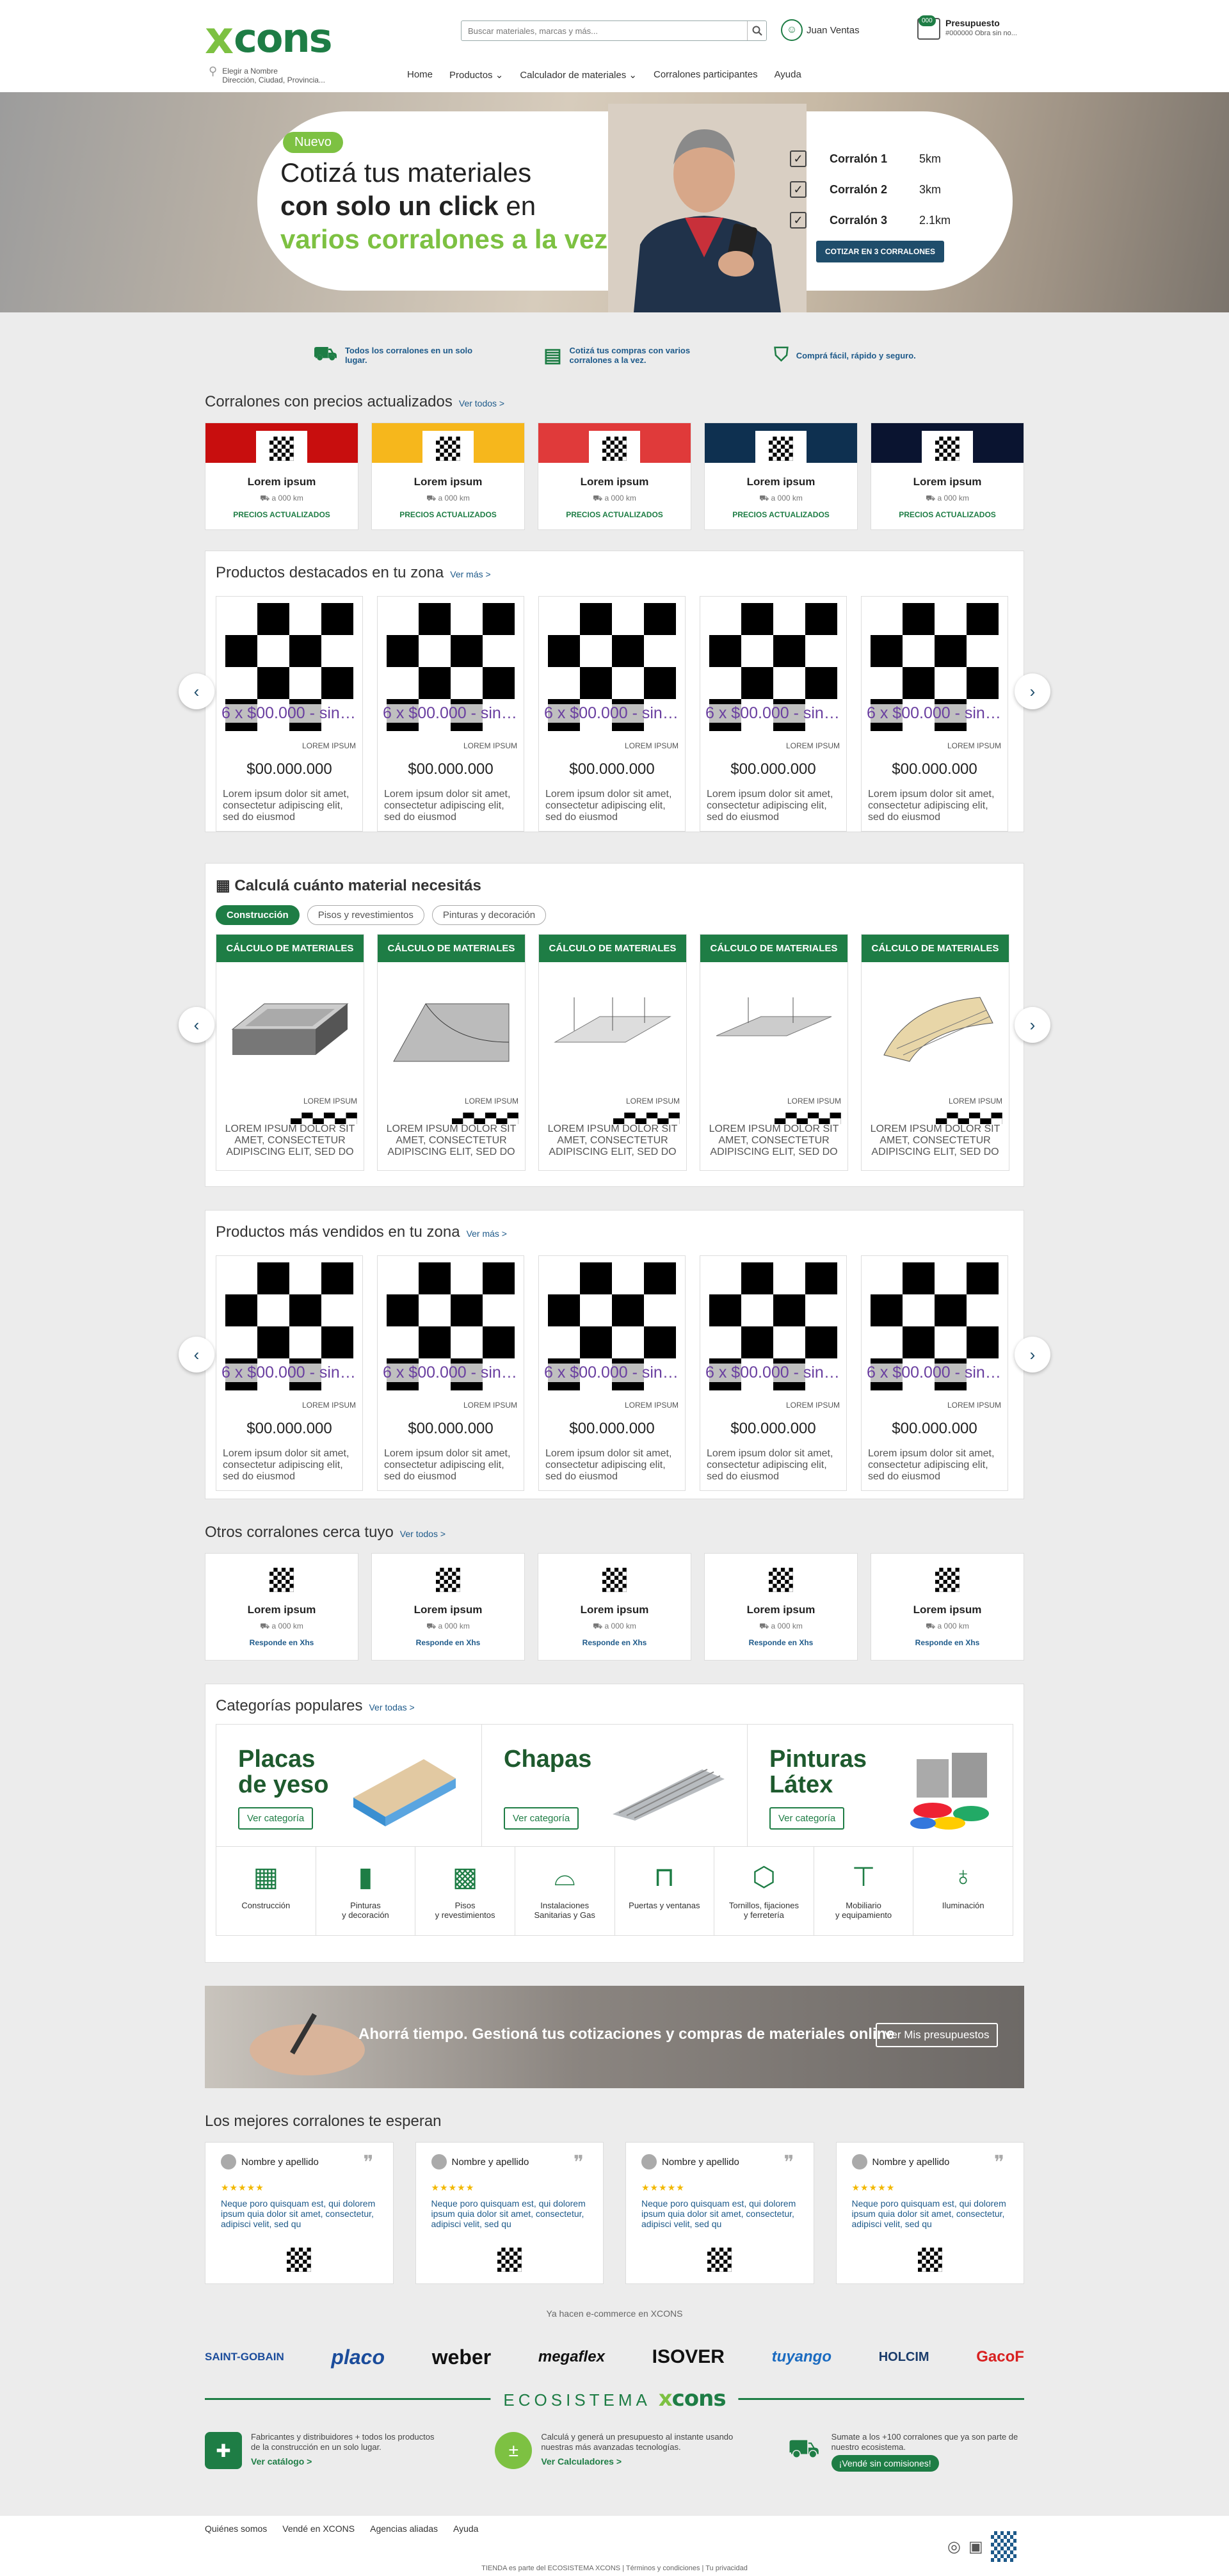 This screenshot has height=2576, width=1229. Describe the element at coordinates (476, 75) in the screenshot. I see `nav-productos: Productos ⌄` at that location.